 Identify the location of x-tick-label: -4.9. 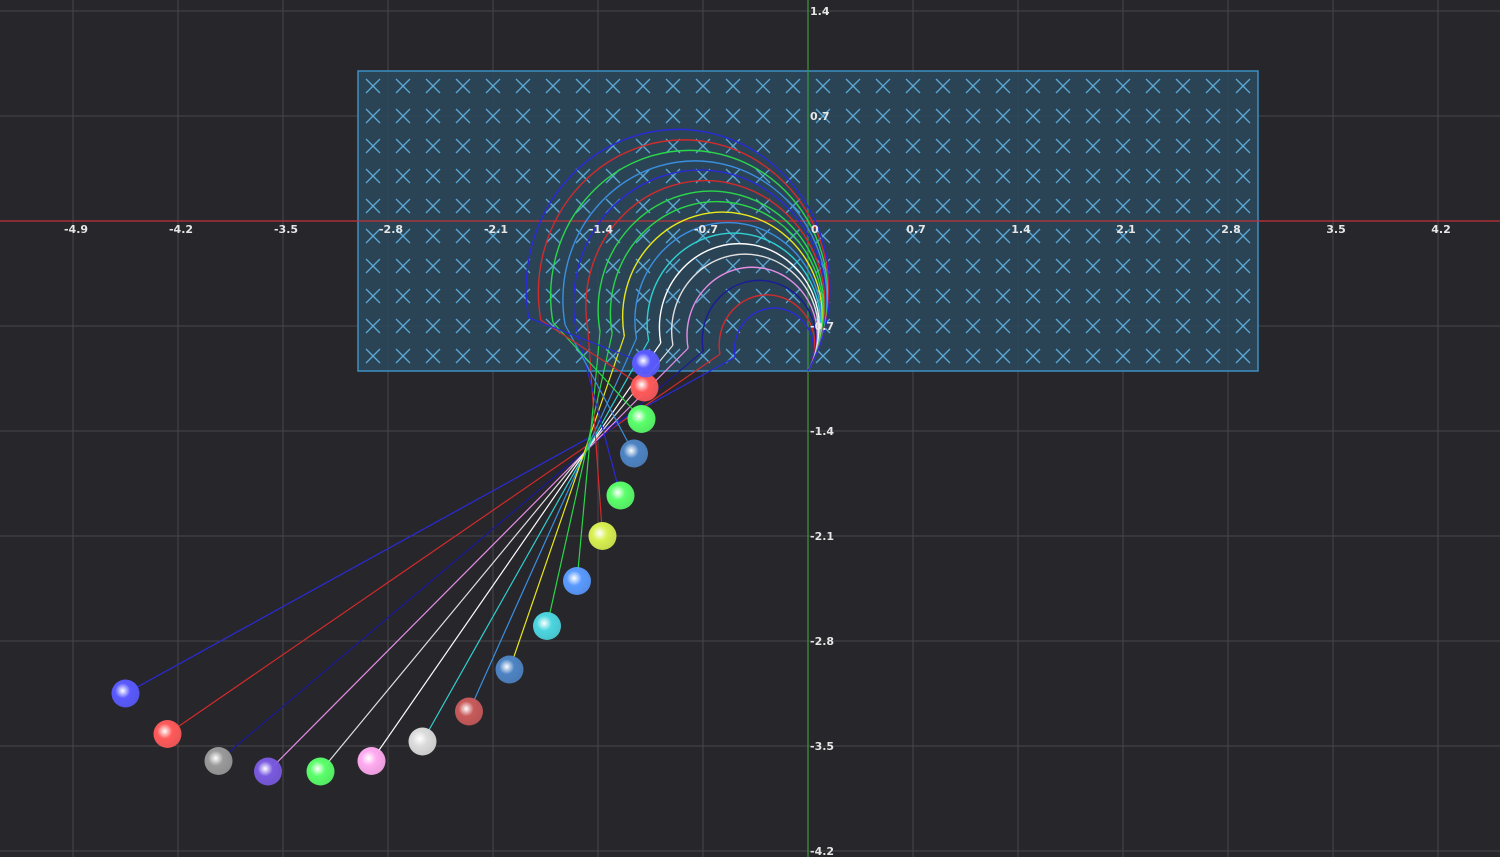
(76, 229).